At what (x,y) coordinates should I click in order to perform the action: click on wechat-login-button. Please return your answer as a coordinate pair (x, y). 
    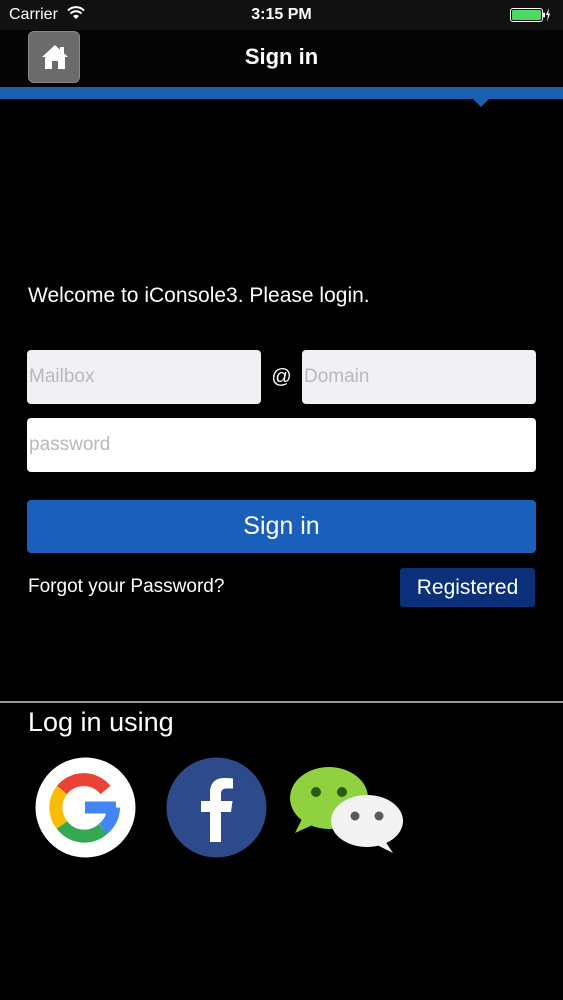
    Looking at the image, I should click on (347, 810).